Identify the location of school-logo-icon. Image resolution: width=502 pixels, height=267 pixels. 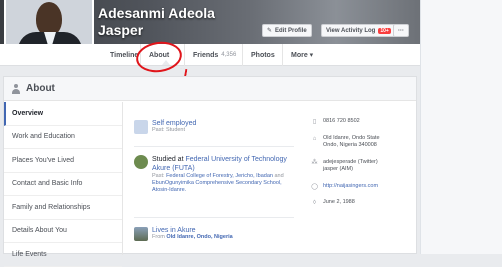
(141, 162).